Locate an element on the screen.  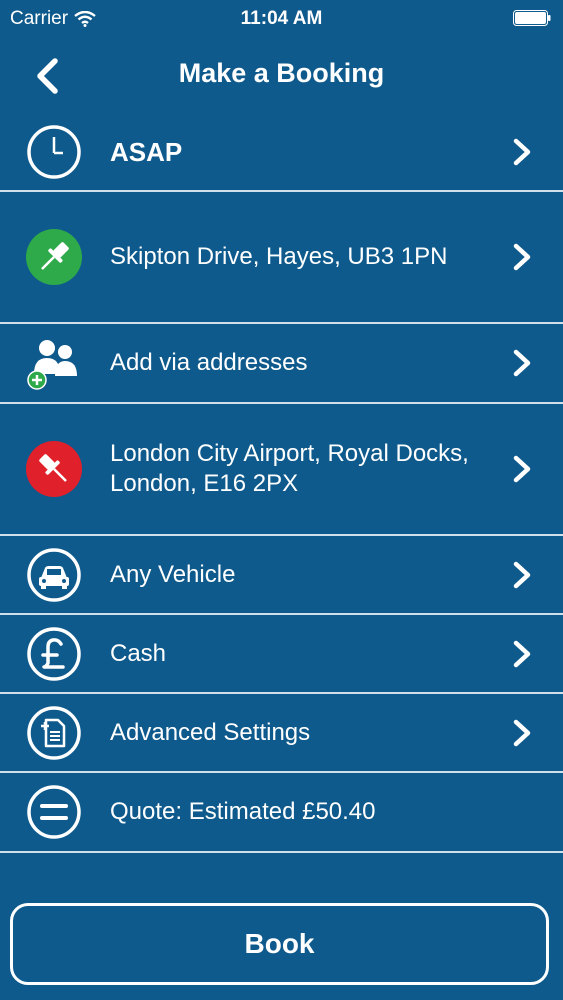
pickup-address-row: Skipton Drive, Hayes, UB3 1PN is located at coordinates (281, 258).